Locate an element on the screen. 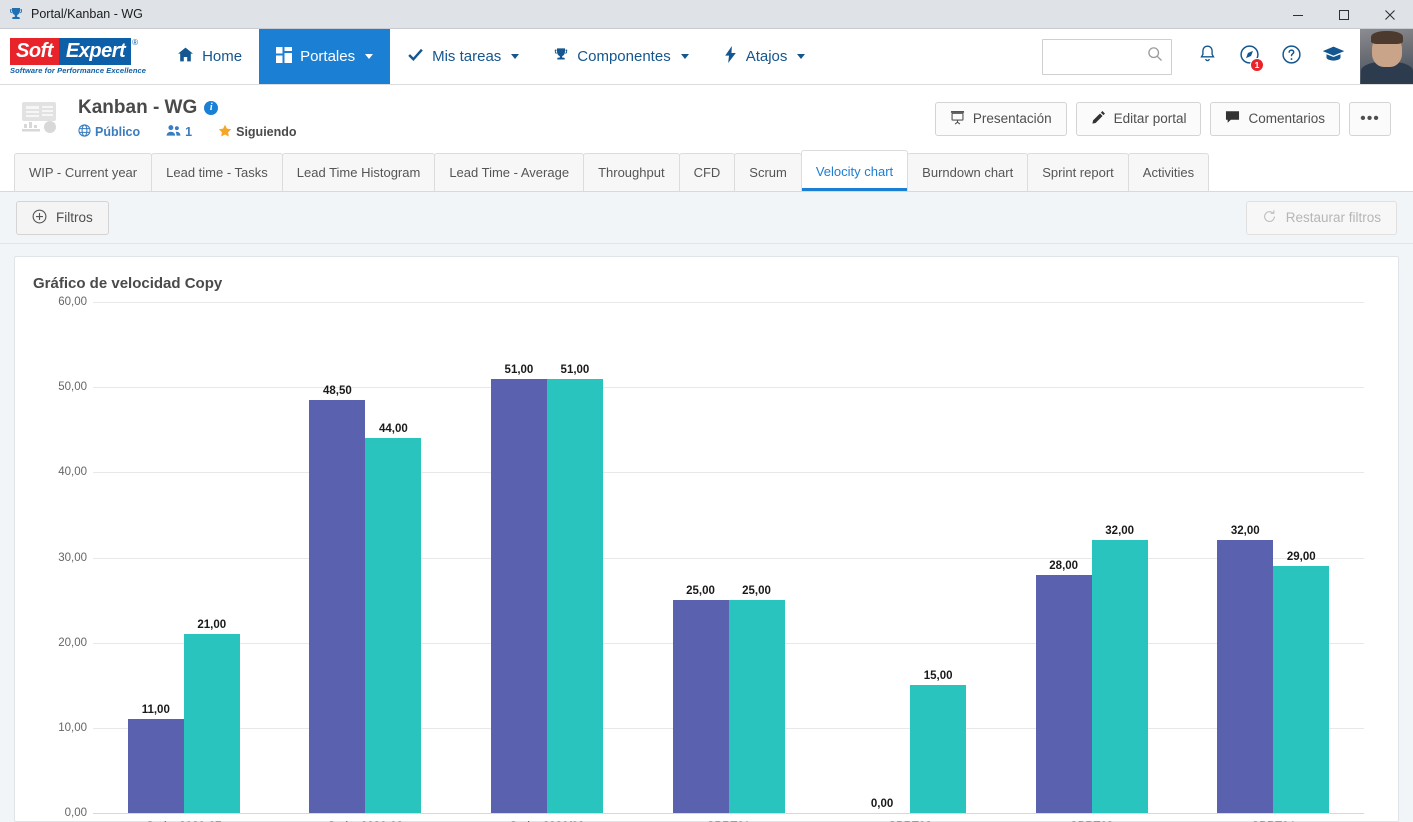  comment-icon is located at coordinates (1232, 118).